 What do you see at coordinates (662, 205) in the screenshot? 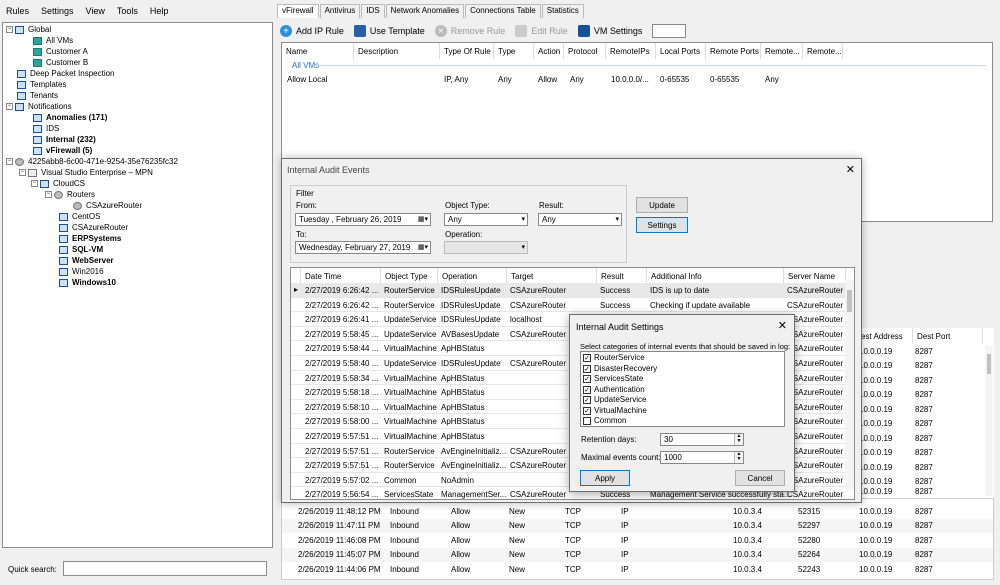
I see `update-button: Update` at bounding box center [662, 205].